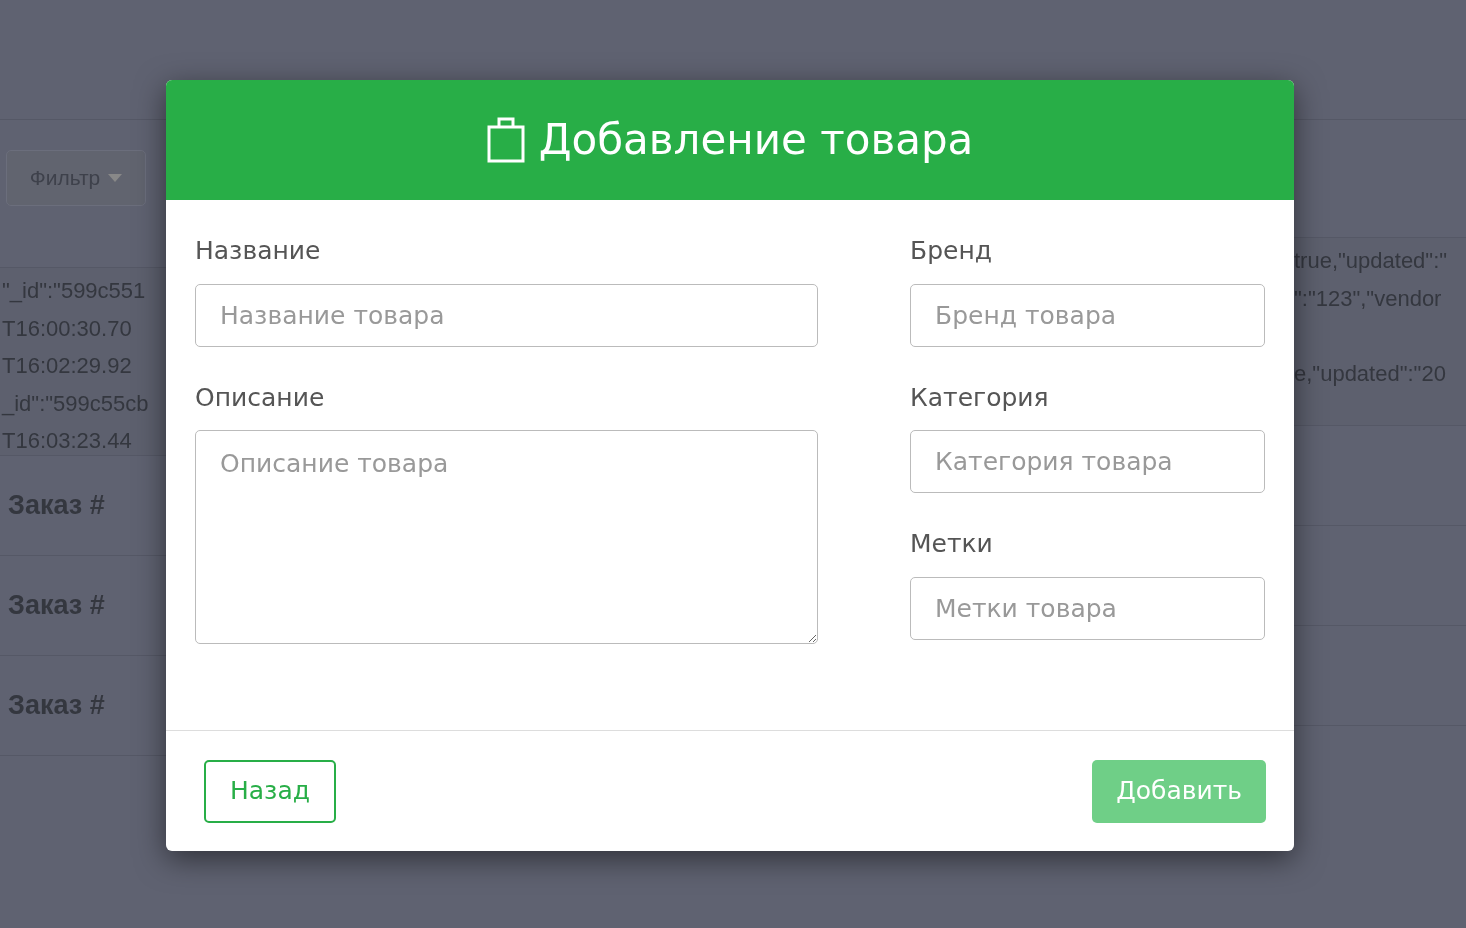 The image size is (1466, 928). I want to click on input-field: Метки товара, so click(1087, 608).